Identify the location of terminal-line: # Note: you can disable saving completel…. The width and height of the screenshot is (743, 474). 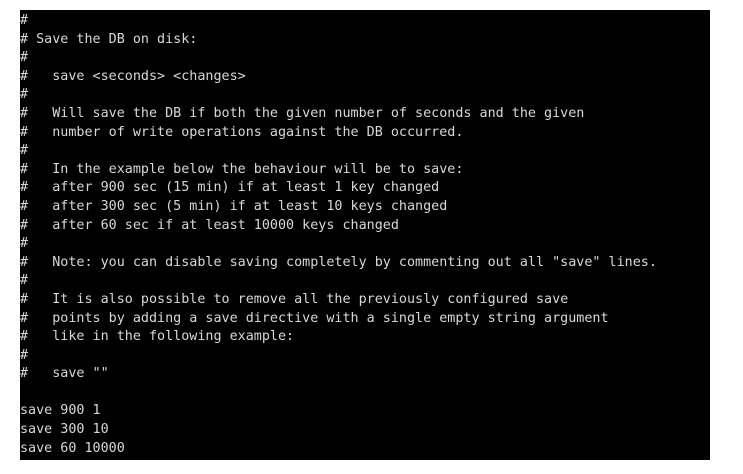
(338, 262).